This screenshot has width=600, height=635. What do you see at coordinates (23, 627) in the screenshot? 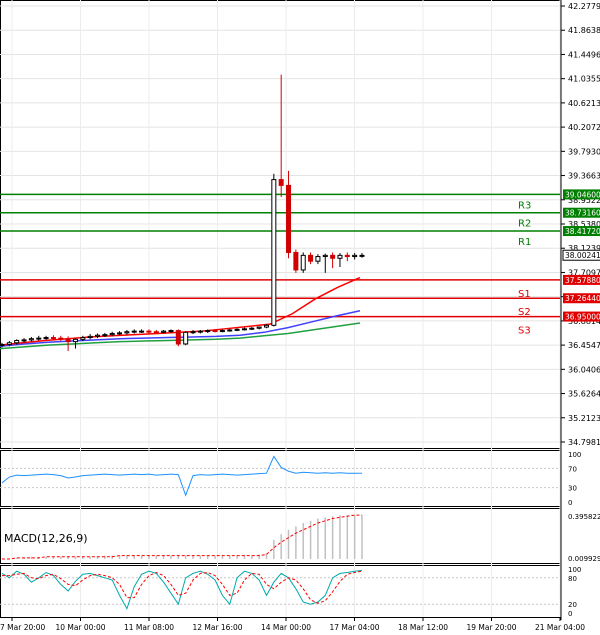
I see `x-tick-label: 7 Mar 20:00` at bounding box center [23, 627].